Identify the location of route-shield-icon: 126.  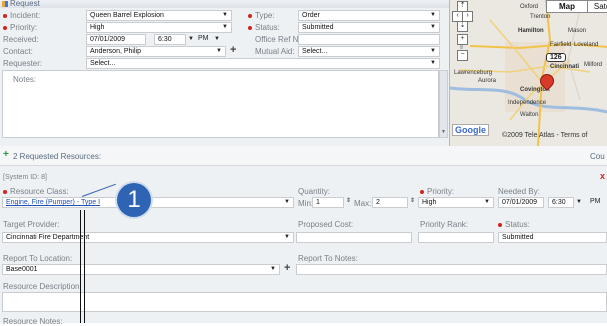
(556, 57).